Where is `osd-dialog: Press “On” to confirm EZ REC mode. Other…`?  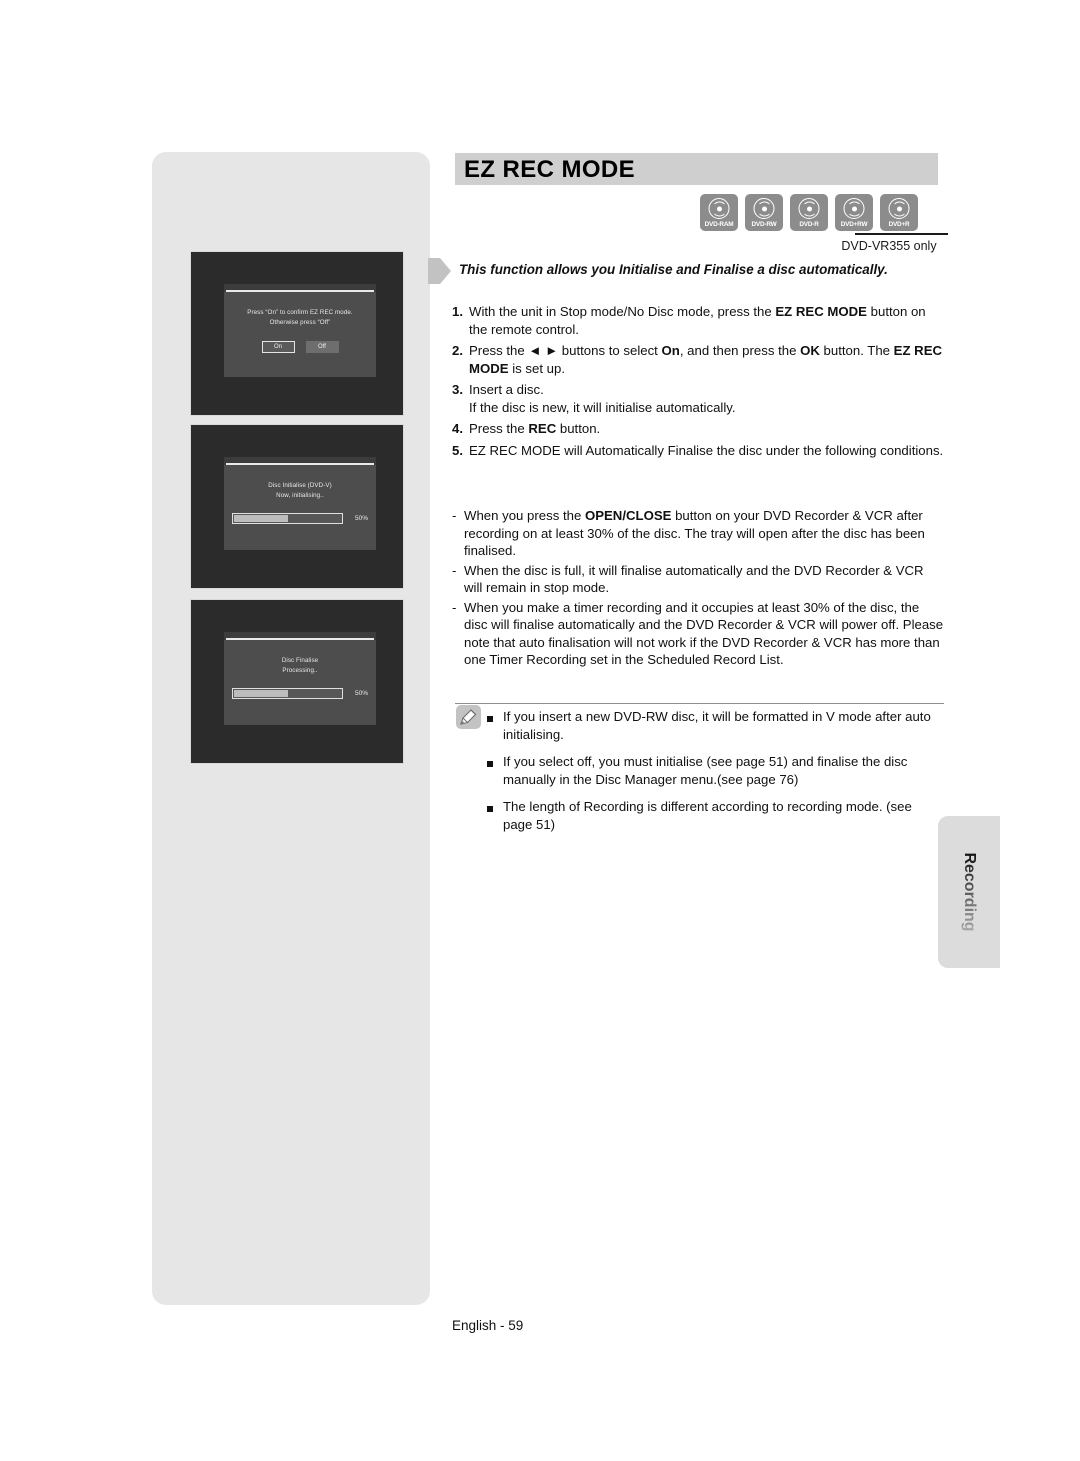
osd-dialog: Press “On” to confirm EZ REC mode. Other… is located at coordinates (300, 330).